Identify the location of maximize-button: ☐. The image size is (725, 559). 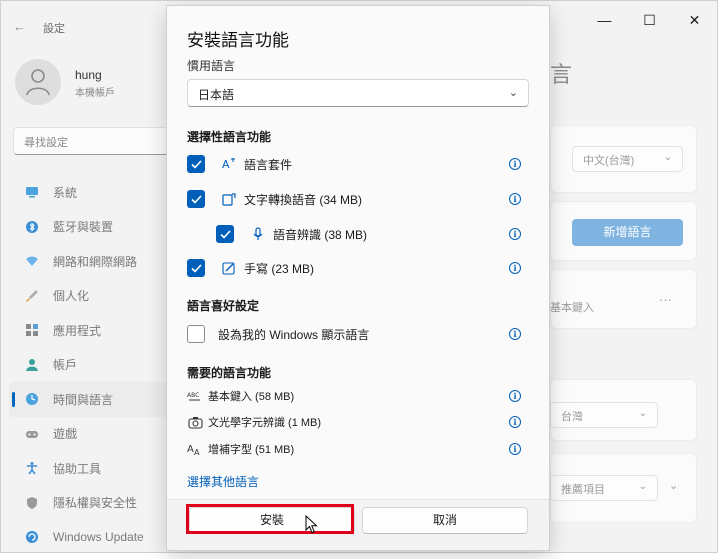
(649, 20).